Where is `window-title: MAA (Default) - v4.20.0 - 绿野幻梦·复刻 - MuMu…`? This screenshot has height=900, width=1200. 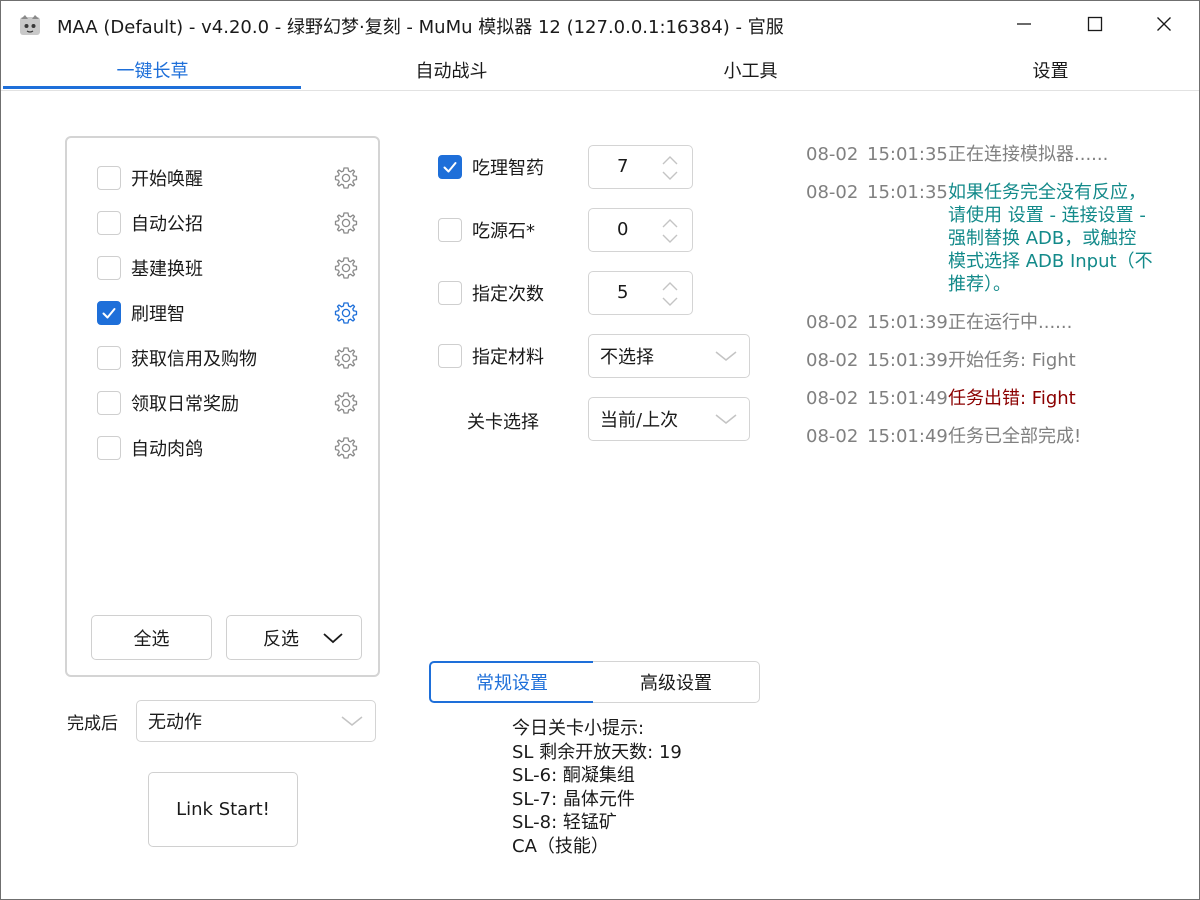
window-title: MAA (Default) - v4.20.0 - 绿野幻梦·复刻 - MuMu… is located at coordinates (420, 27).